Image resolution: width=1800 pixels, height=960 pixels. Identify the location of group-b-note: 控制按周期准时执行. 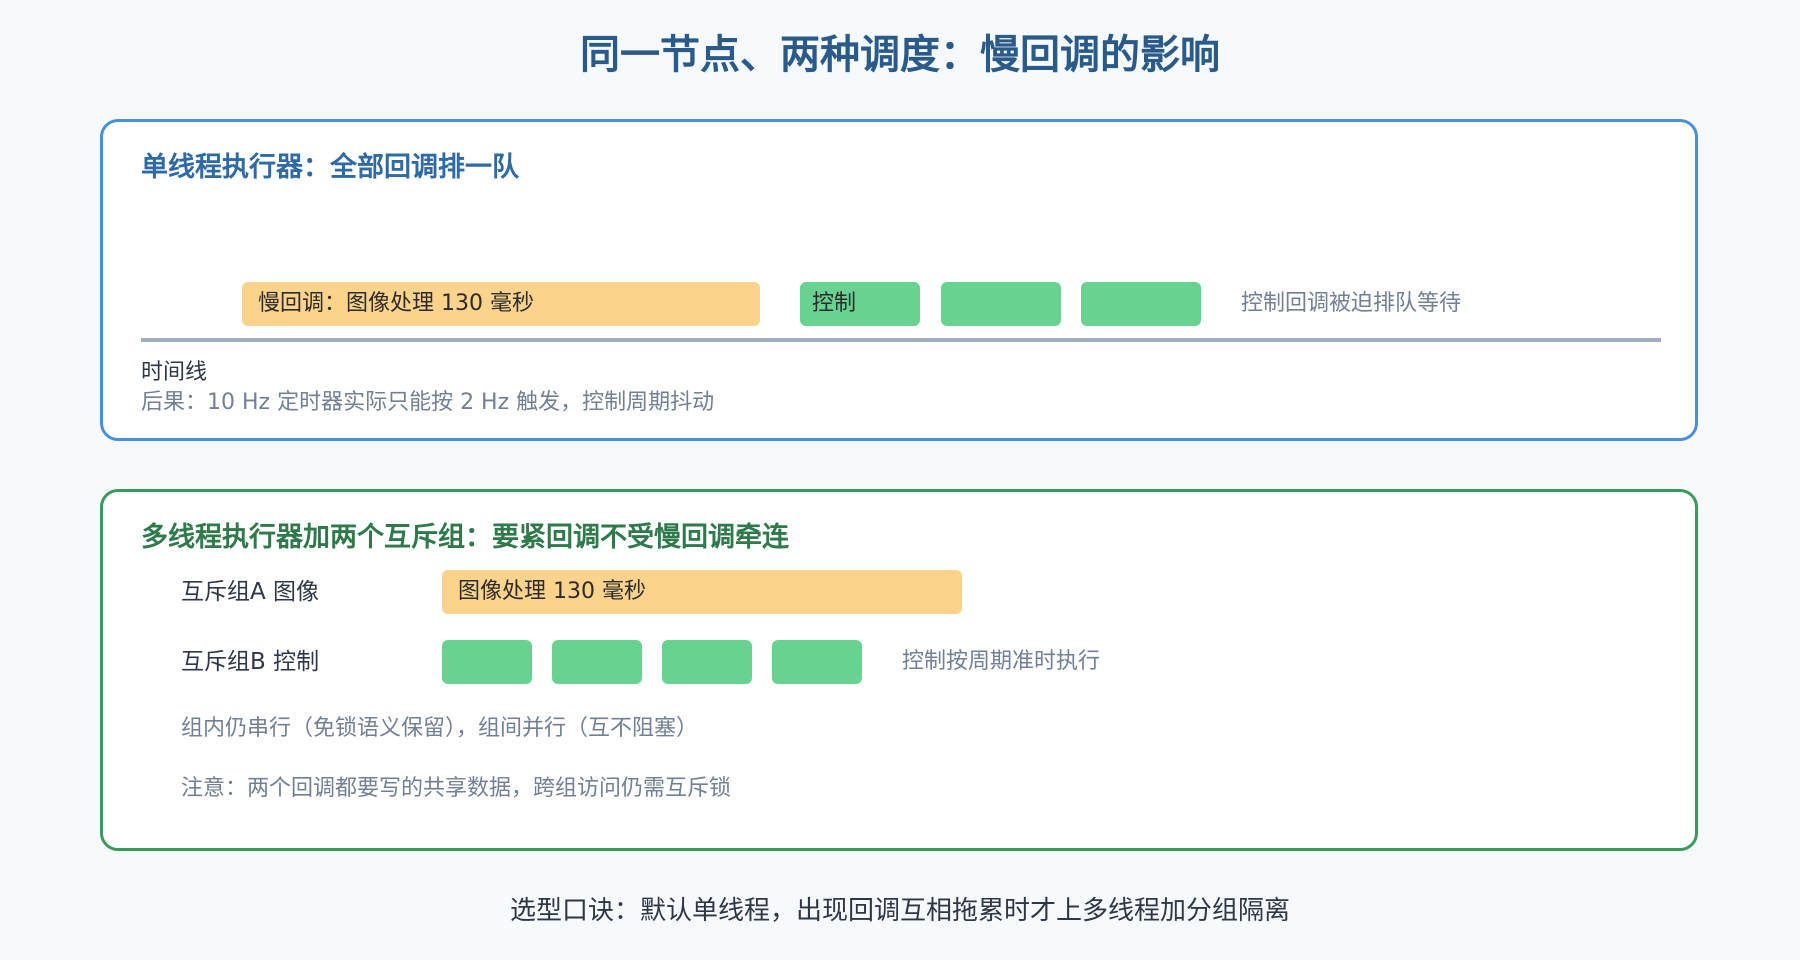
(1001, 661).